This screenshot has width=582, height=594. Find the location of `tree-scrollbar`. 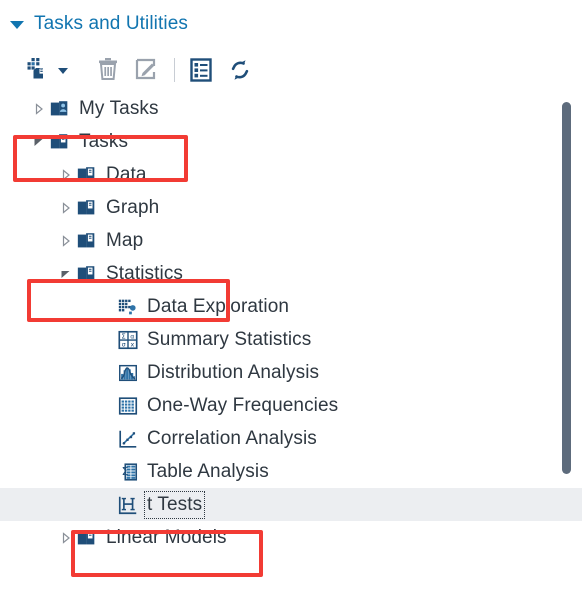

tree-scrollbar is located at coordinates (566, 343).